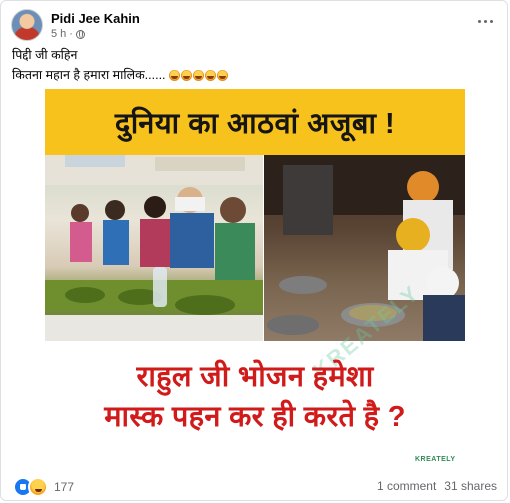 This screenshot has width=510, height=503. I want to click on shares-count: 31 shares, so click(470, 486).